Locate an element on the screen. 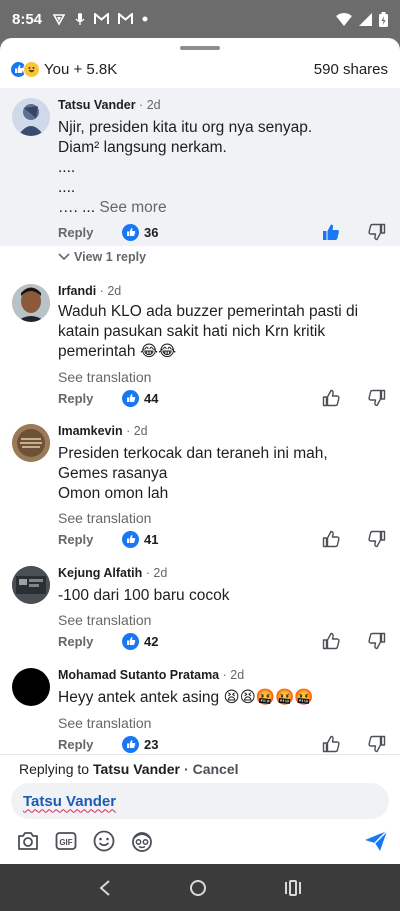  like-count: 42 is located at coordinates (140, 641).